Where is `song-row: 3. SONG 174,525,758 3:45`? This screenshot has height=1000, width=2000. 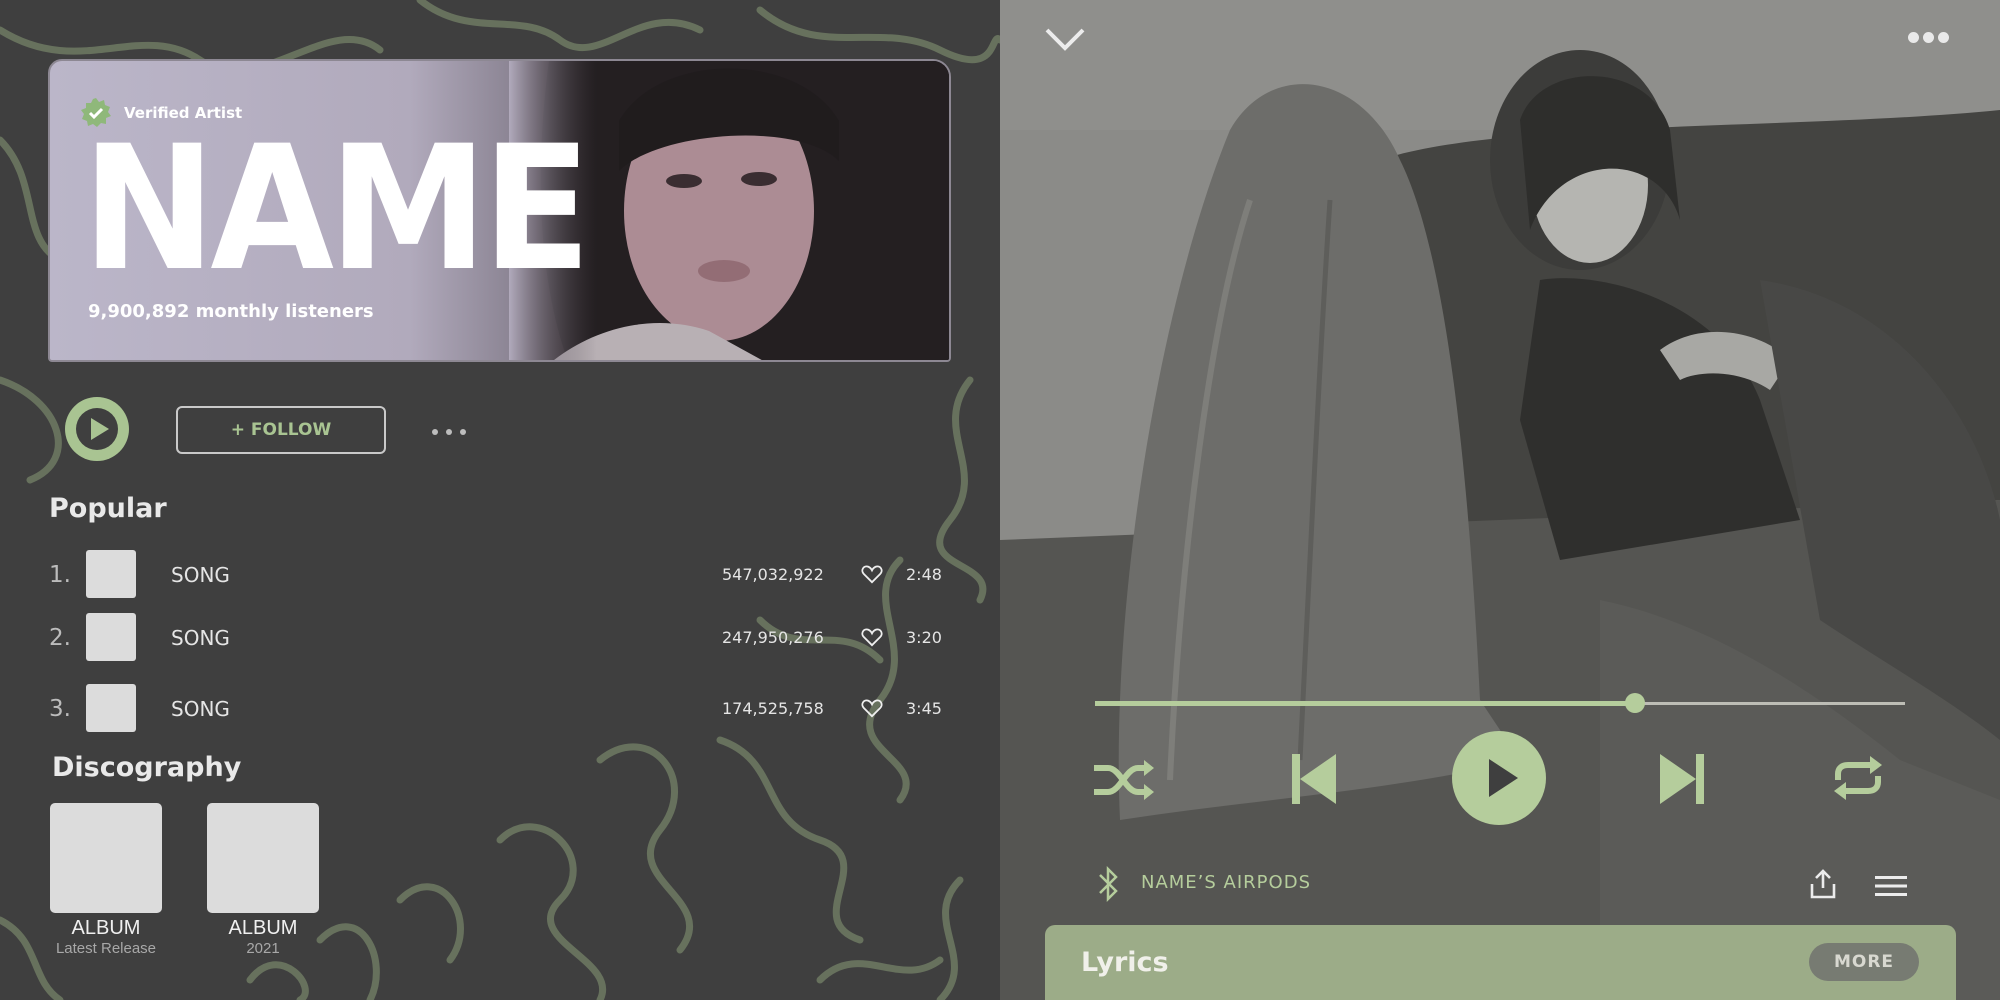
song-row: 3. SONG 174,525,758 3:45 is located at coordinates (499, 709).